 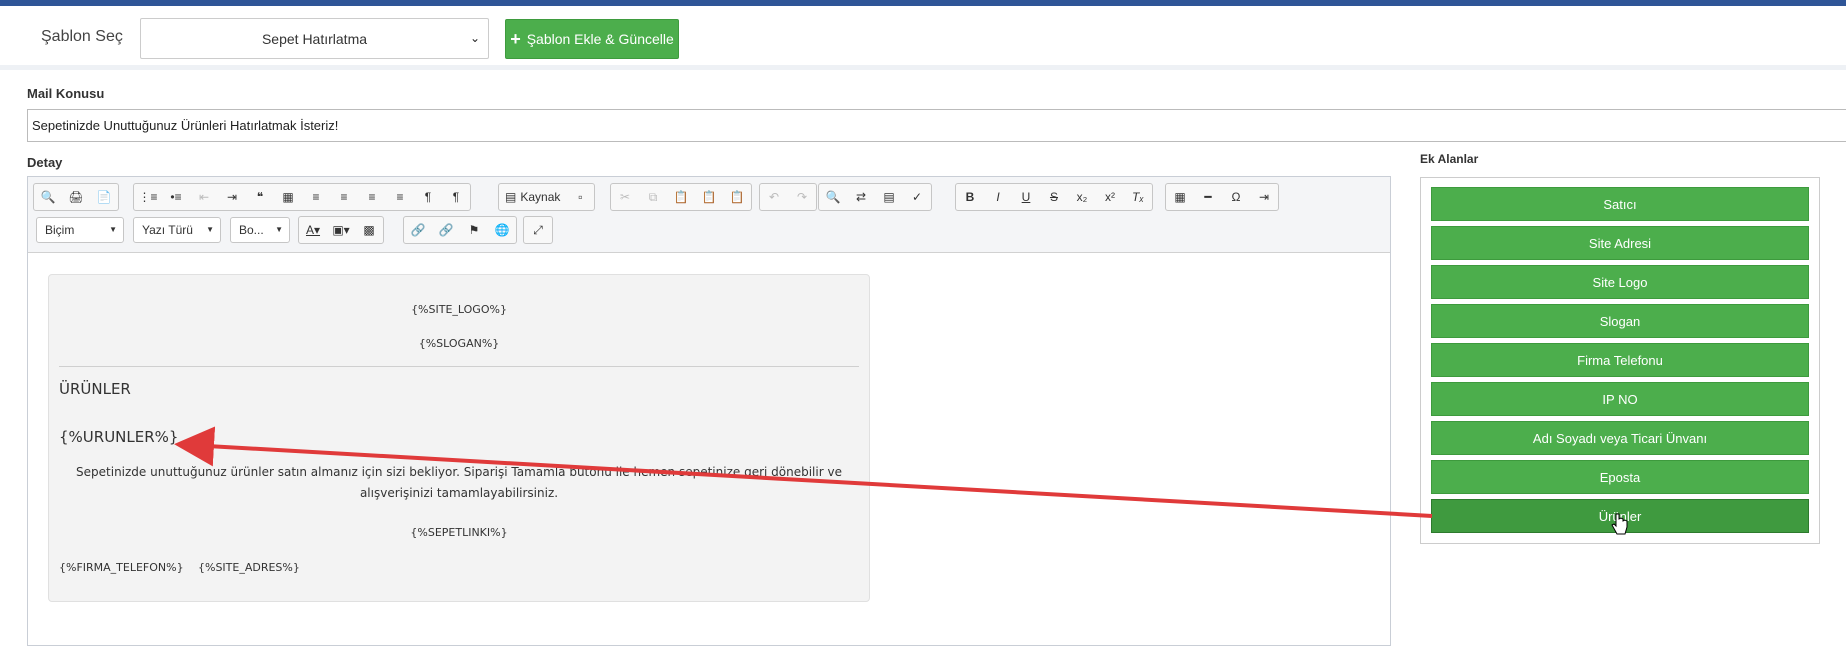 I want to click on products-placeholder: {%URUNLER%}, so click(x=119, y=437).